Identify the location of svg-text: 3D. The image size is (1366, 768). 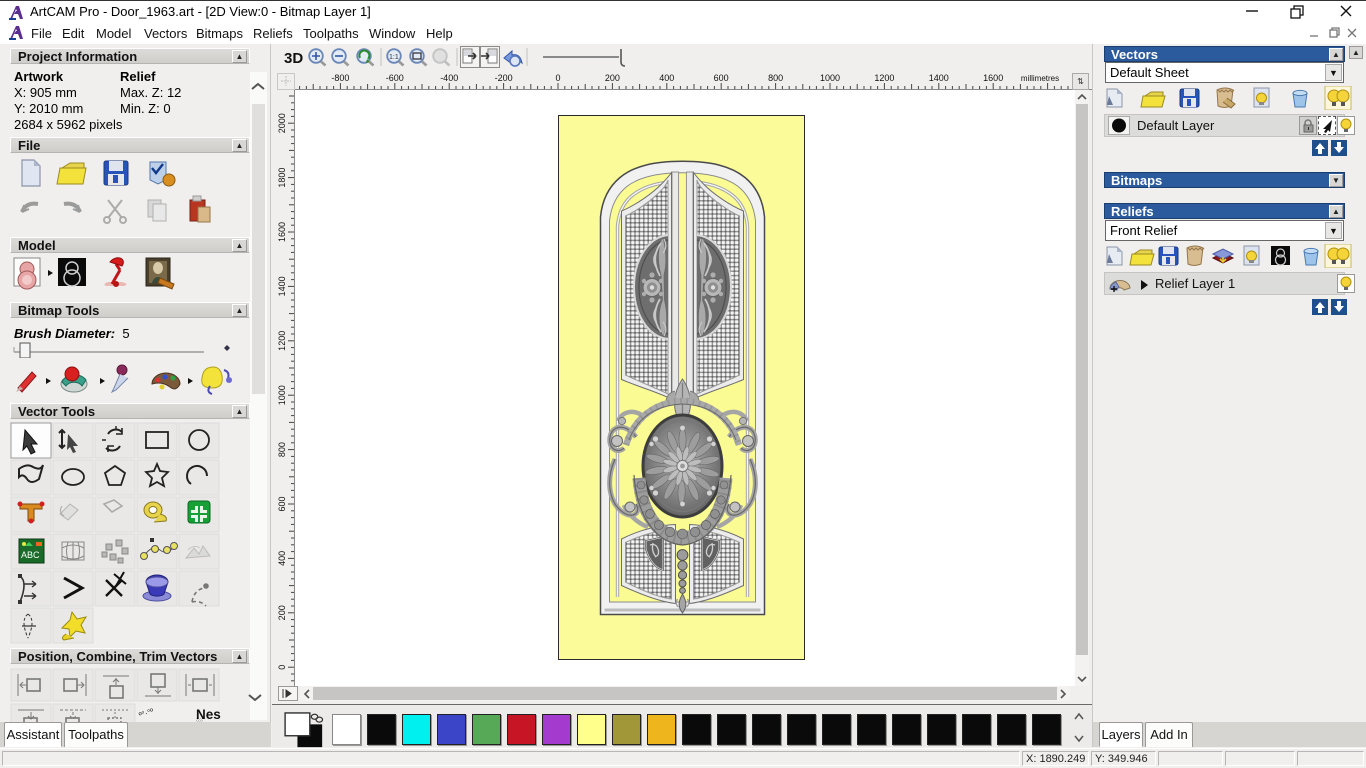
(293, 58).